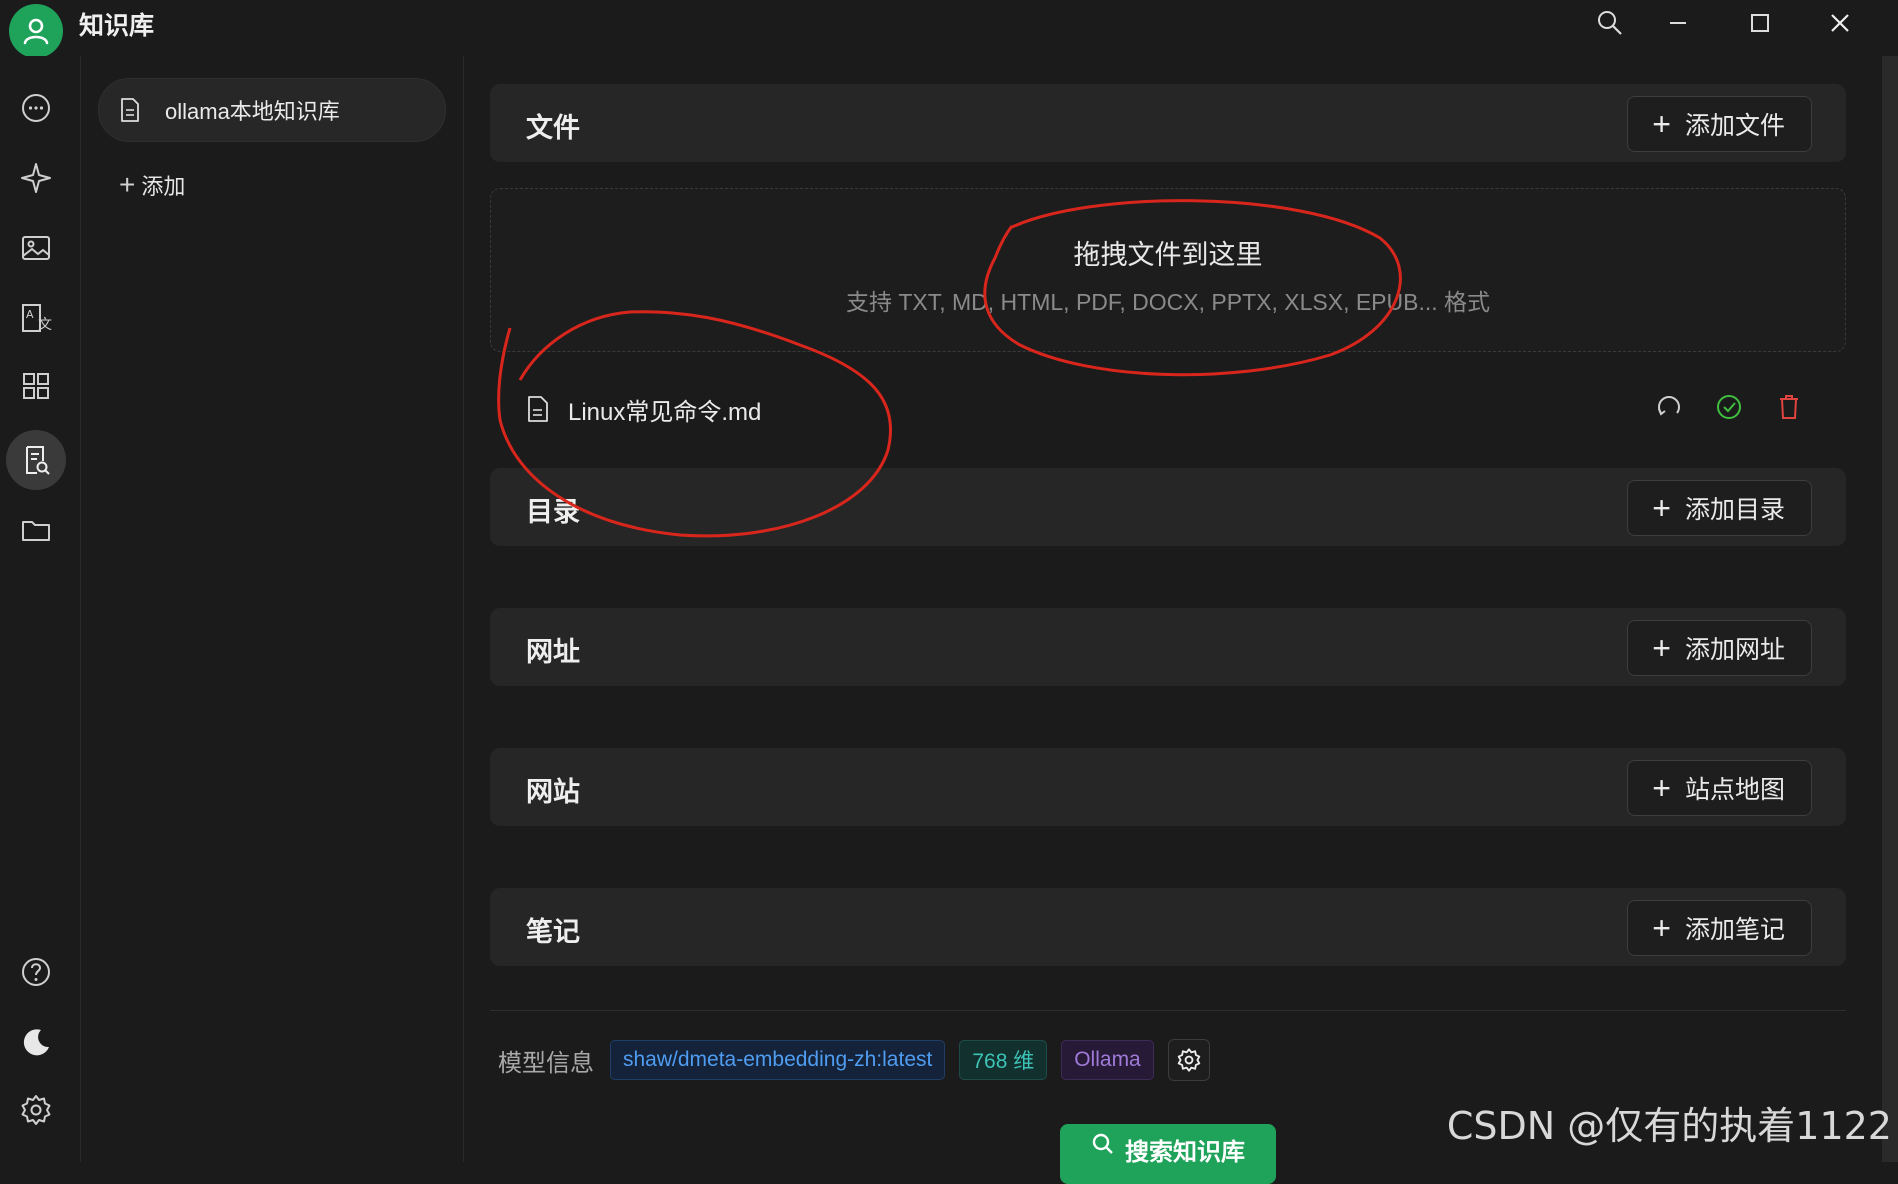 This screenshot has height=1184, width=1898. I want to click on nav-rail: A文, so click(40, 609).